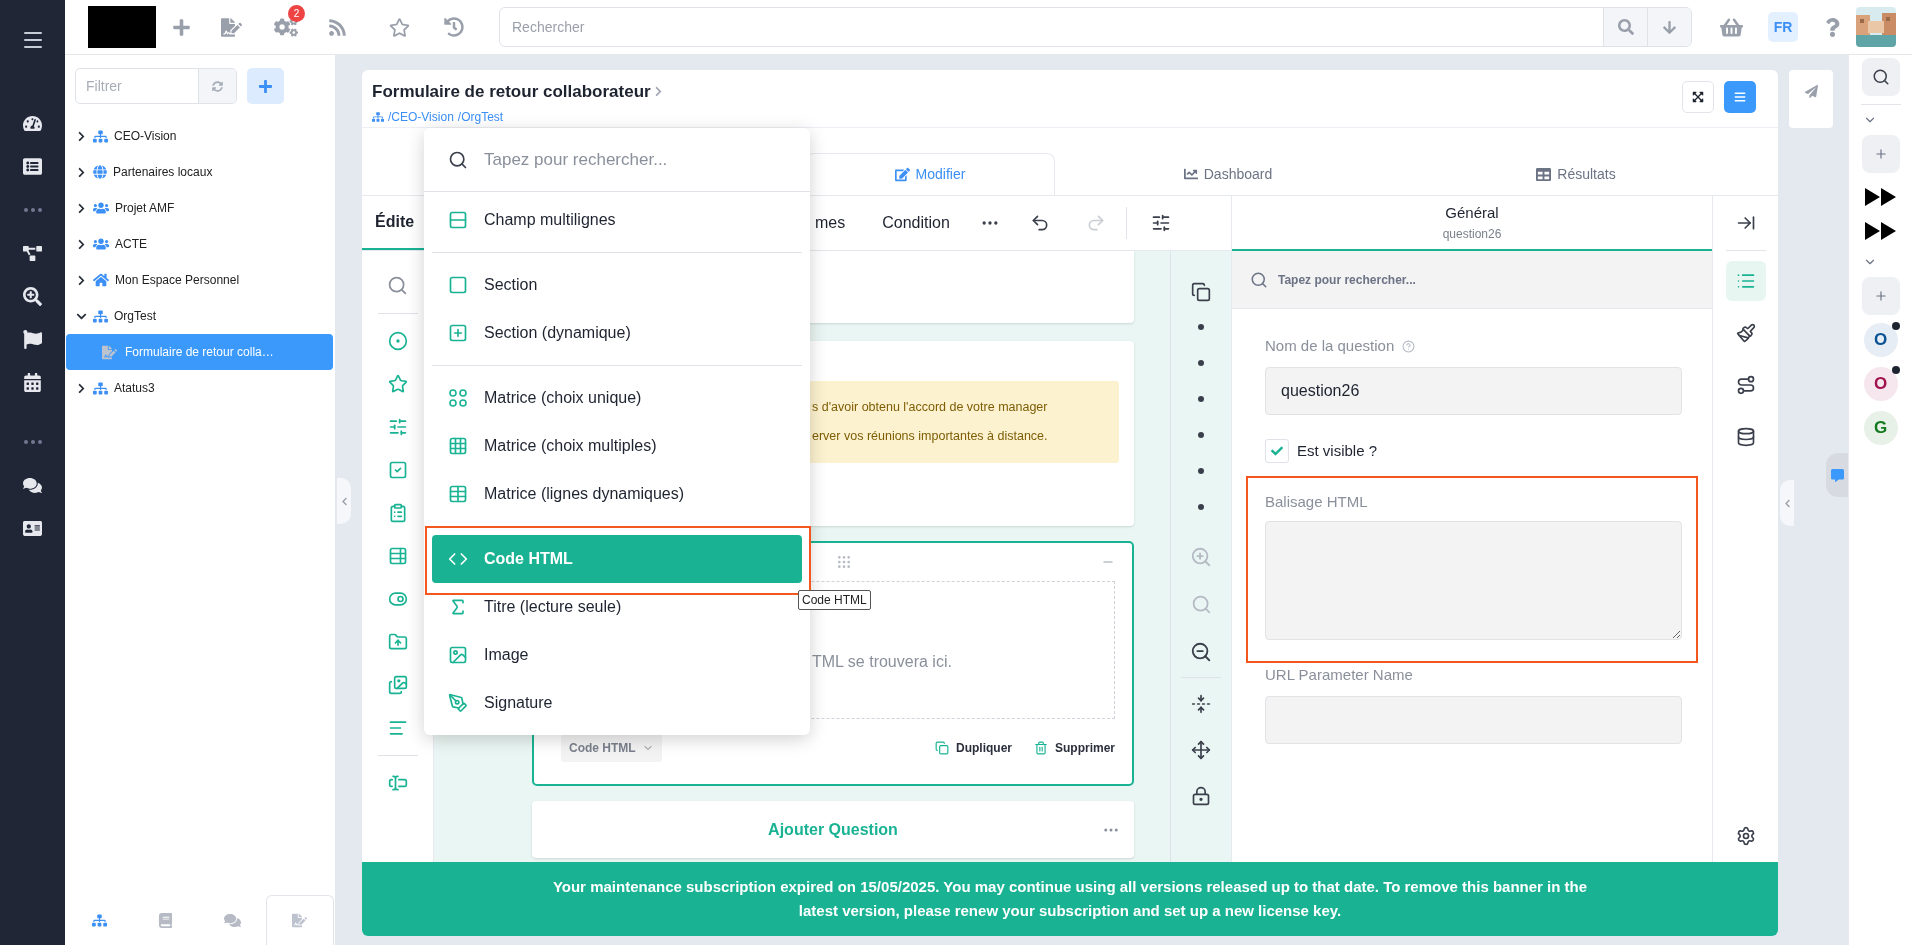  I want to click on menu-item: Matrice (choix unique), so click(617, 398).